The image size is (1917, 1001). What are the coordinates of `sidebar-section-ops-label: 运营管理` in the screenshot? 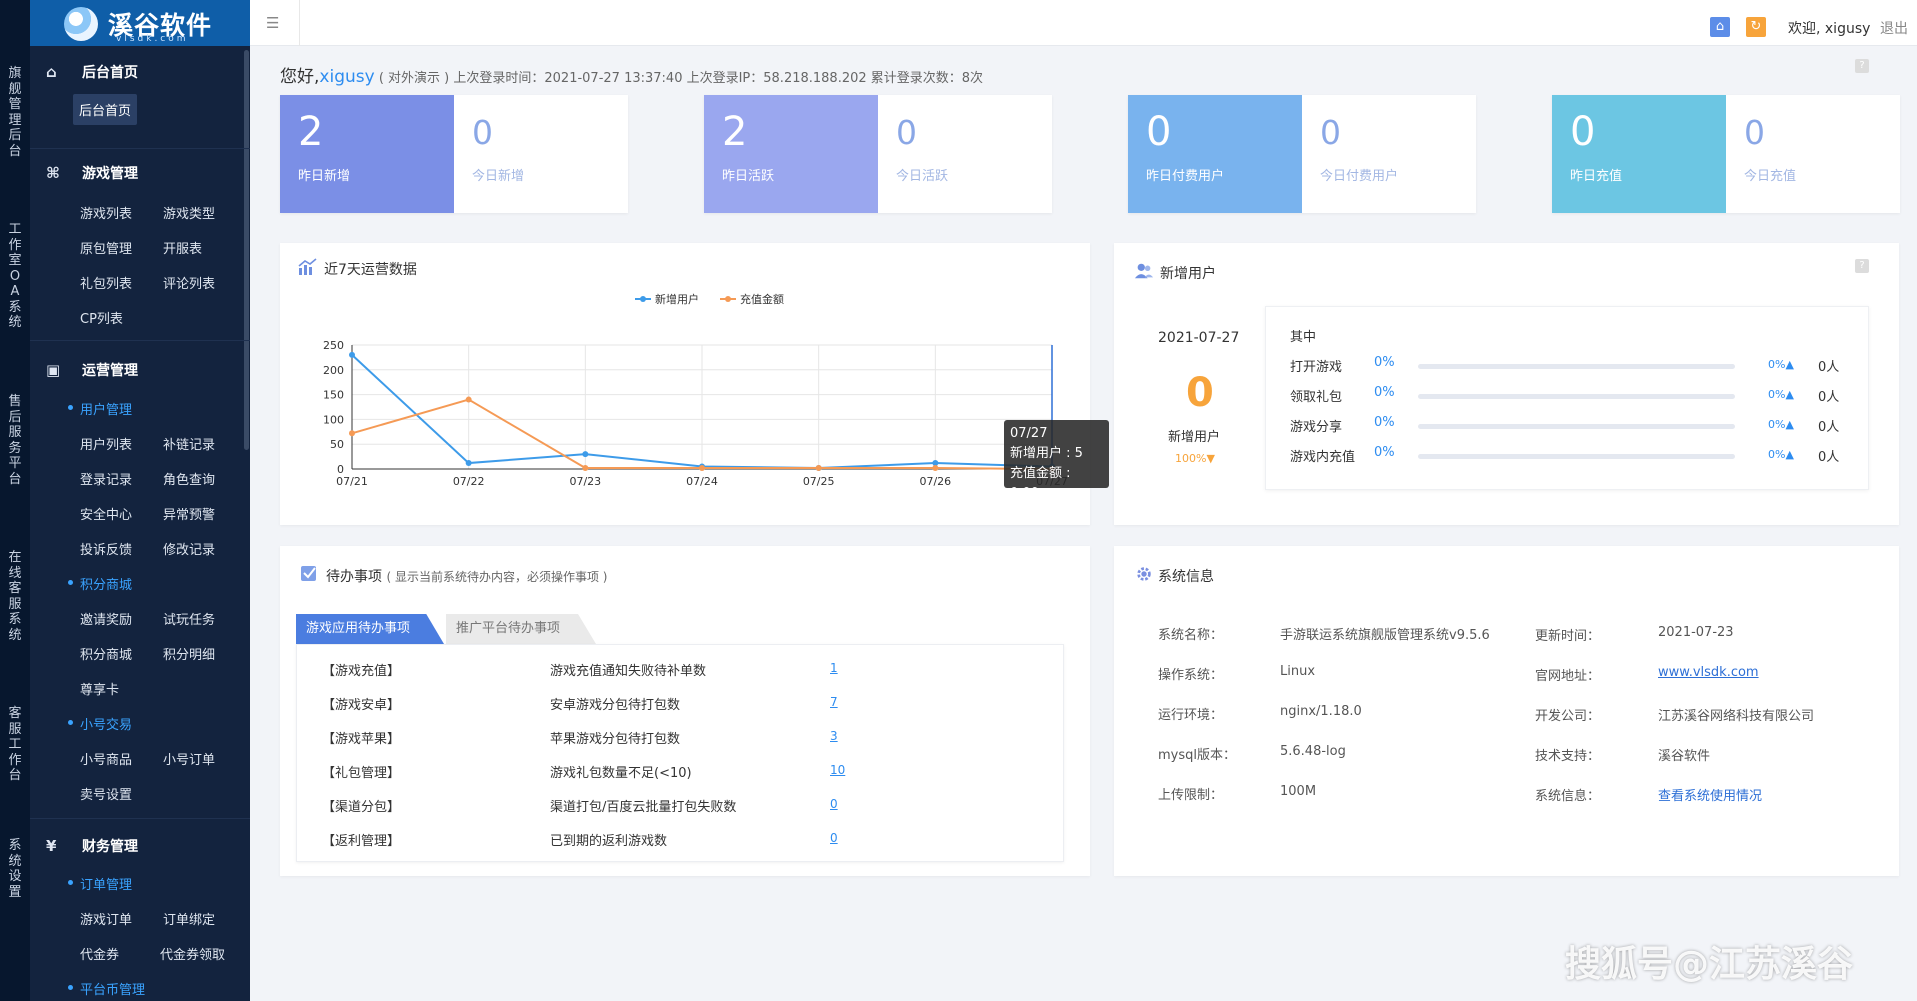 It's located at (110, 371).